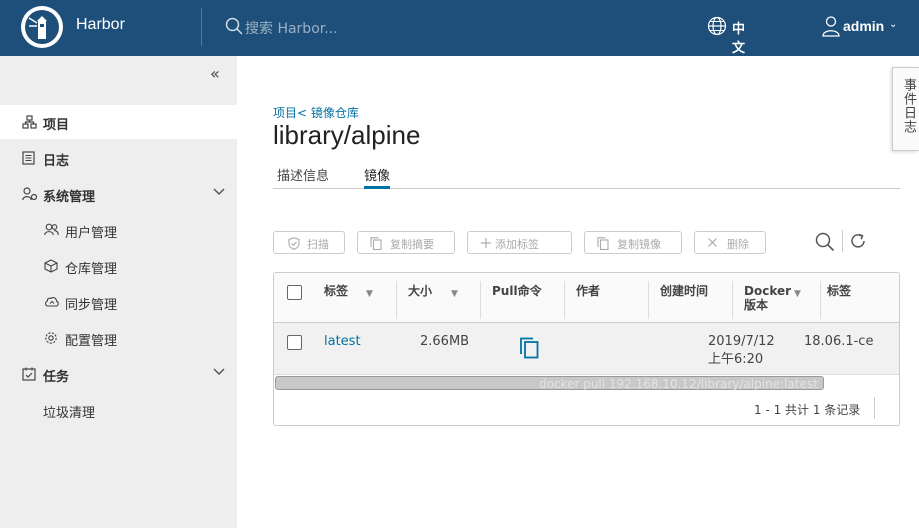 Image resolution: width=919 pixels, height=528 pixels. Describe the element at coordinates (377, 177) in the screenshot. I see `tab-images: 镜像` at that location.